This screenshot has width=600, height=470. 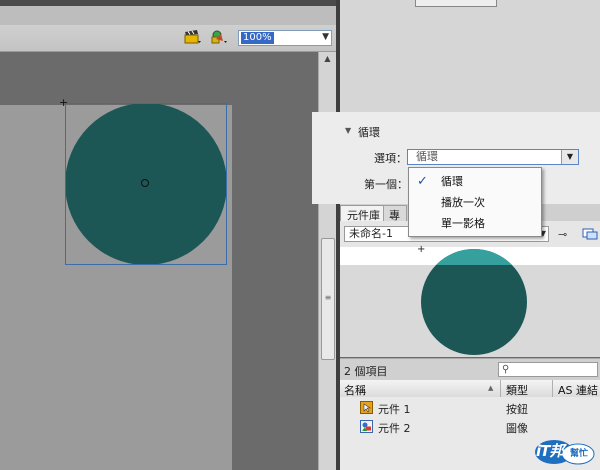 I want to click on library-search-input: ⚲, so click(x=548, y=369).